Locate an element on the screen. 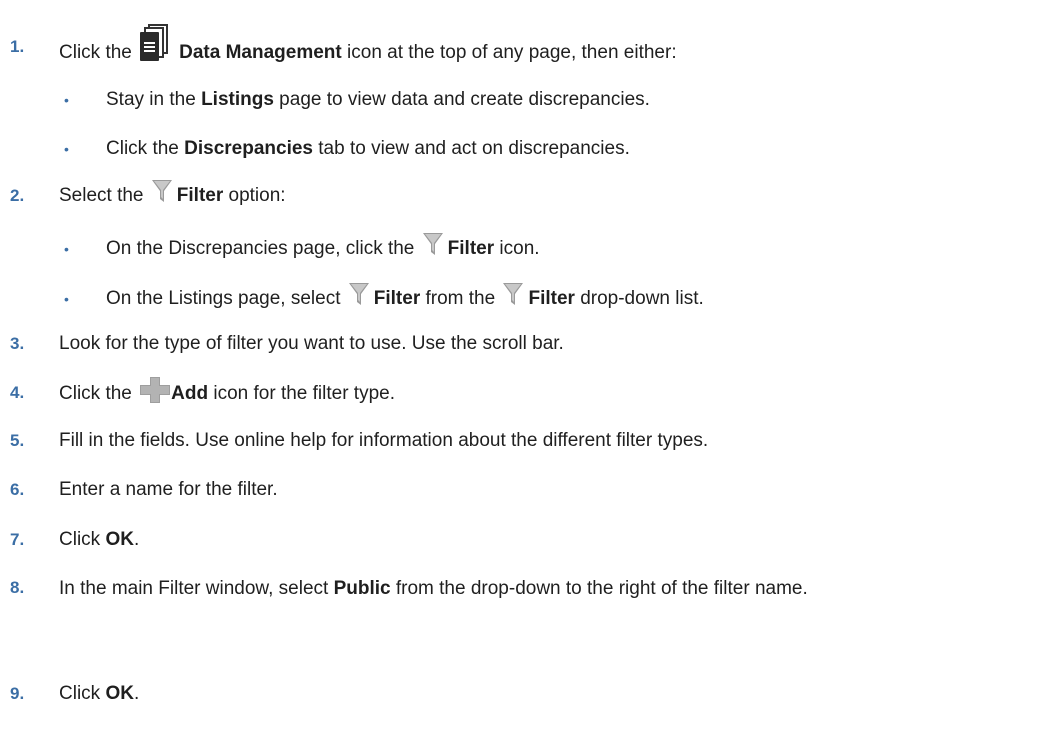 Image resolution: width=1042 pixels, height=734 pixels. data-management-label: Data Management is located at coordinates (260, 53).